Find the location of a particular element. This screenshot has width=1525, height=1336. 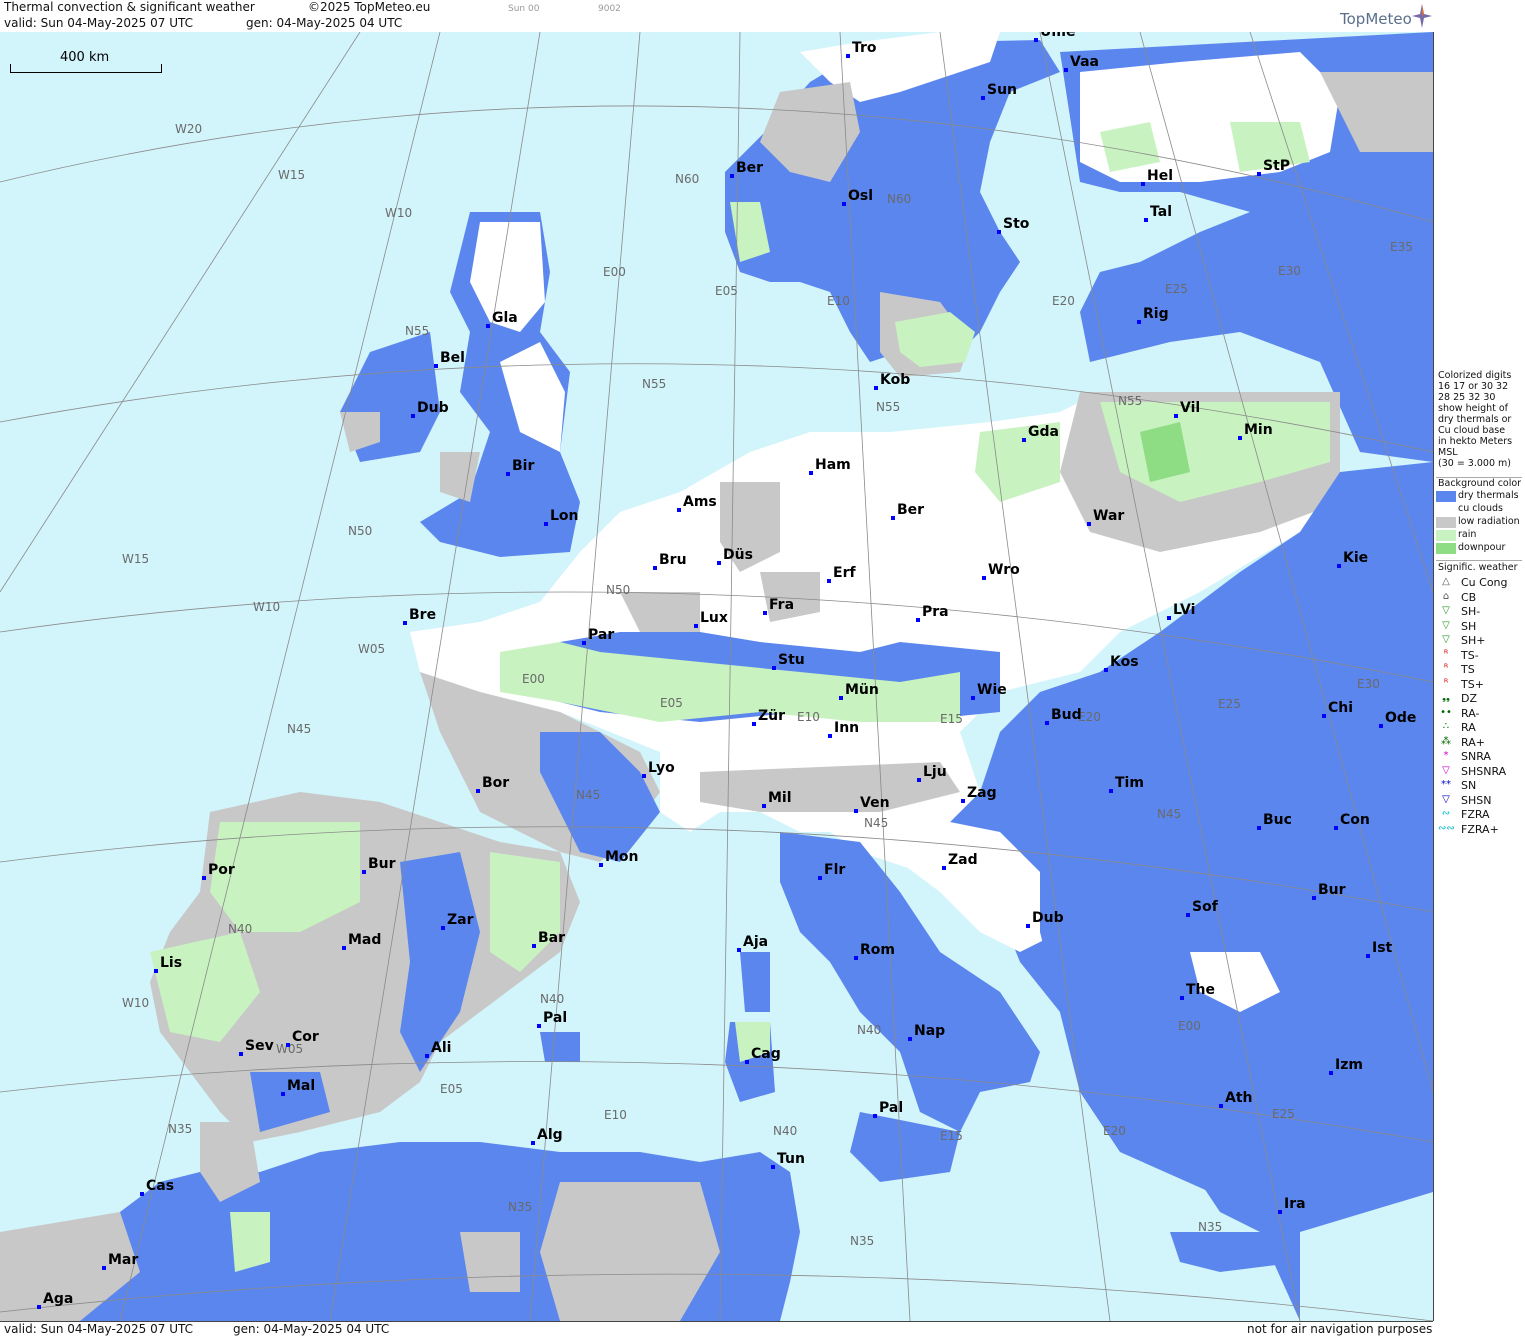

legend-intro-line: 28 25 32 30 is located at coordinates (1467, 397).